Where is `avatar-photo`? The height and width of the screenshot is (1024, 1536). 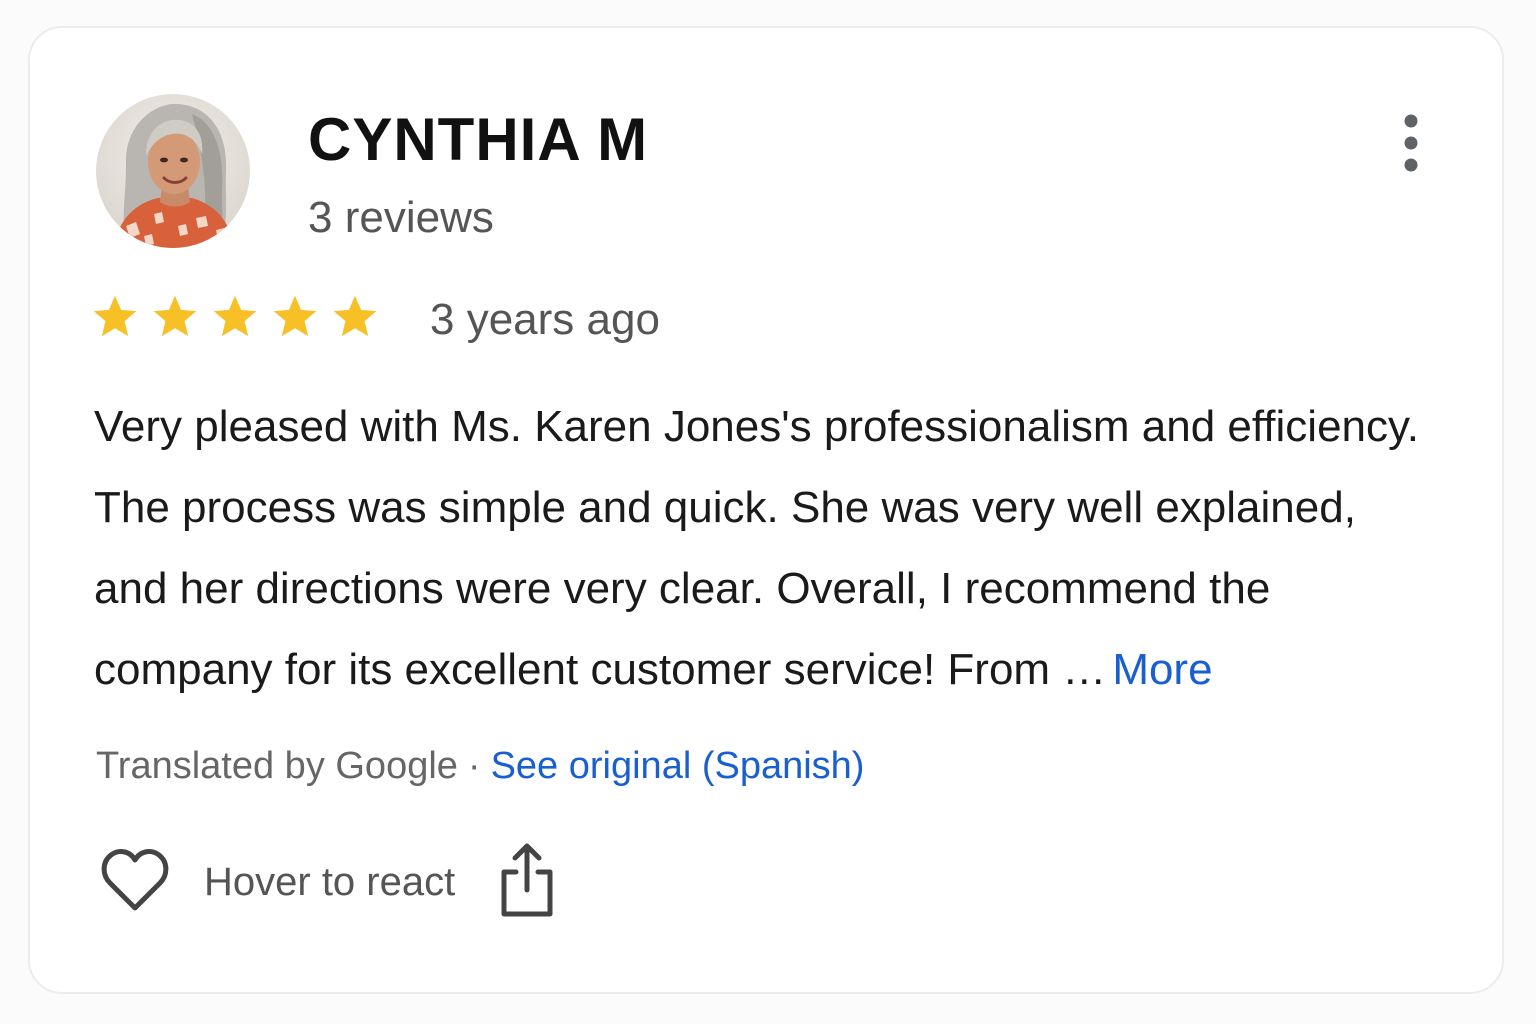 avatar-photo is located at coordinates (173, 171).